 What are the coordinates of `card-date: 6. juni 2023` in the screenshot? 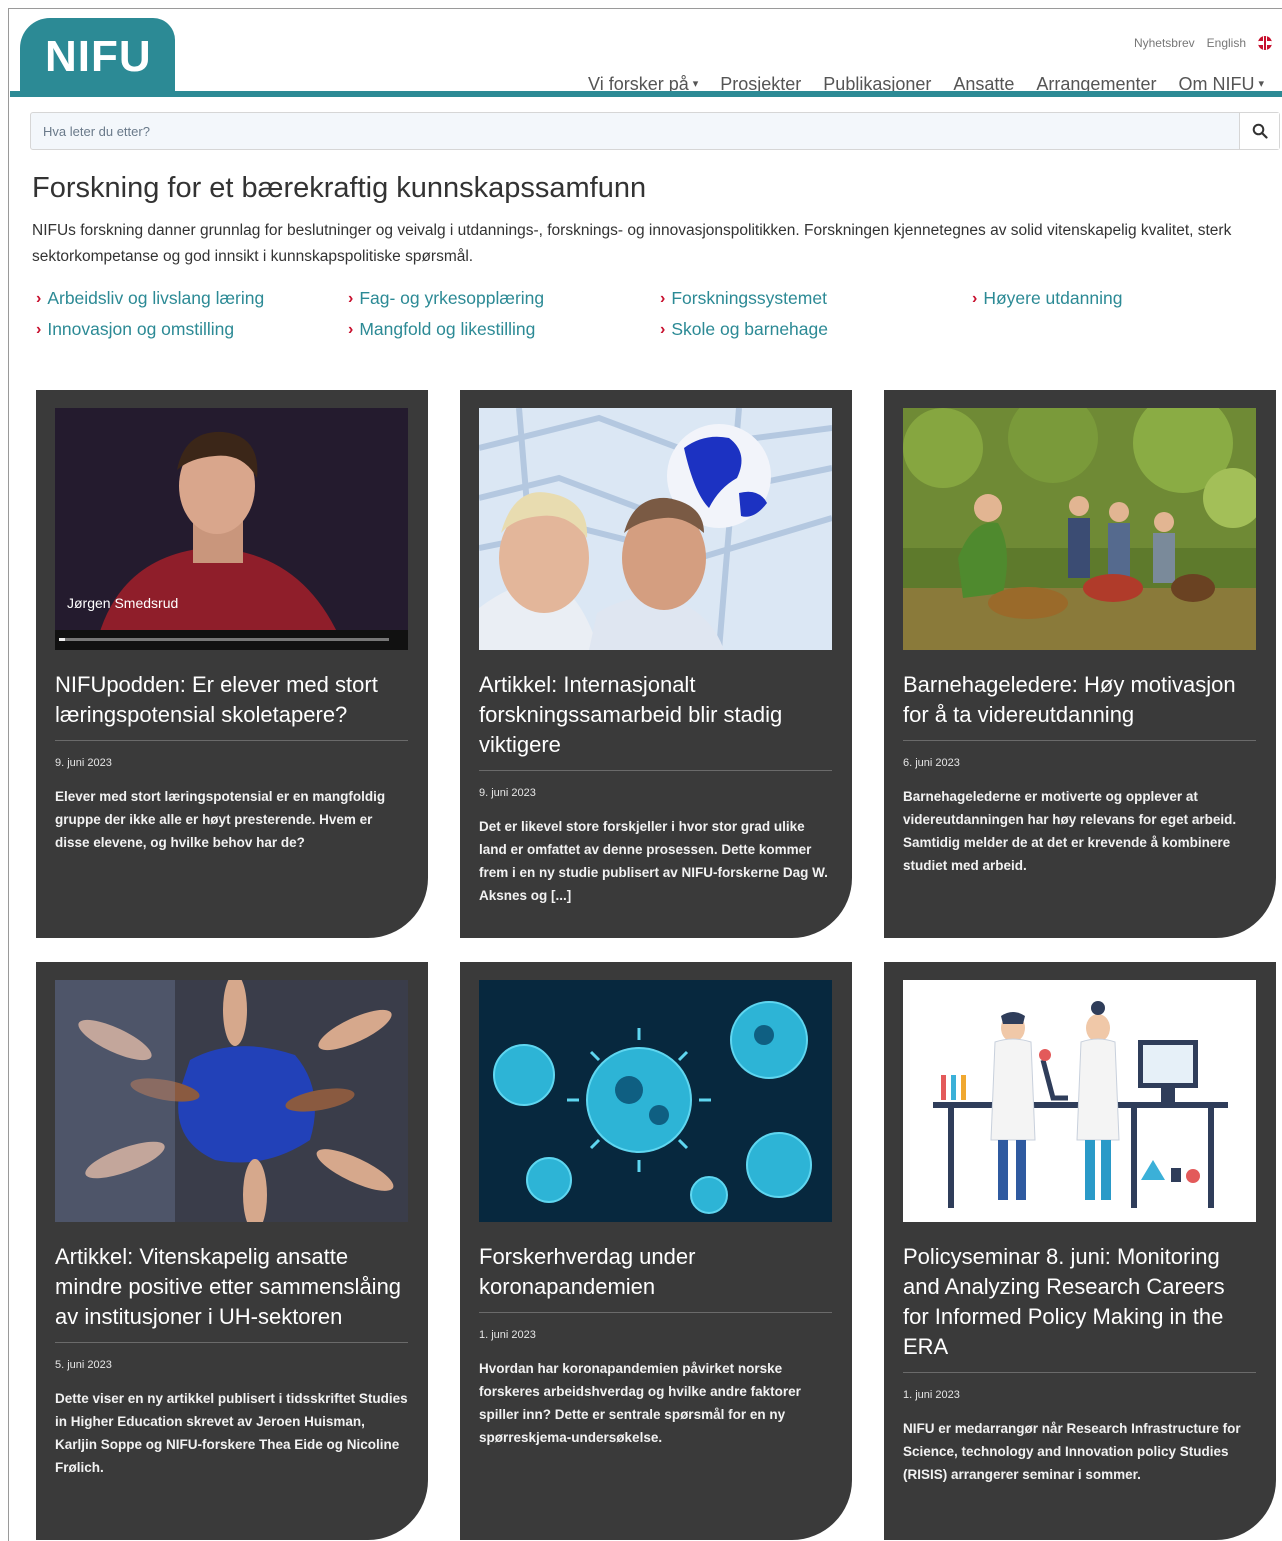 It's located at (931, 763).